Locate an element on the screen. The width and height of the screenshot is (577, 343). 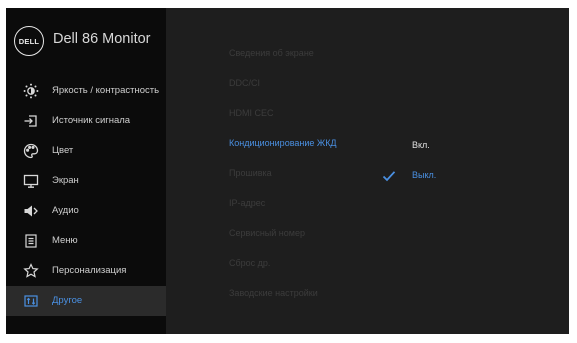
option-service-tag: Сервисный номер is located at coordinates (267, 233).